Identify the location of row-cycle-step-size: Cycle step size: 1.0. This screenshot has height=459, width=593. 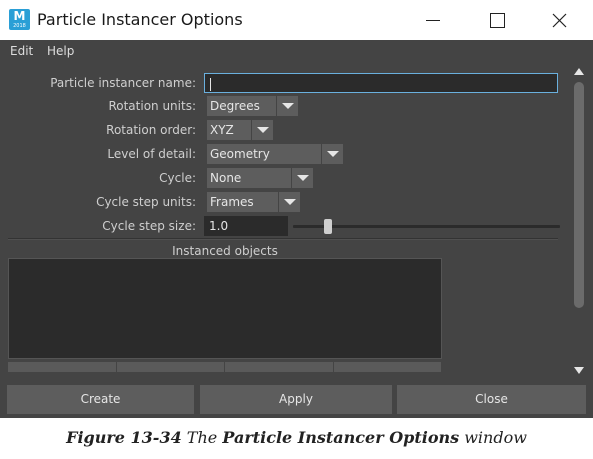
(288, 226).